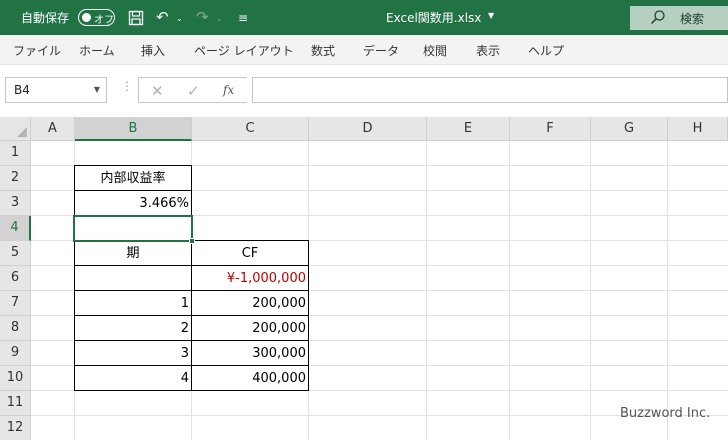 The height and width of the screenshot is (440, 728). What do you see at coordinates (368, 129) in the screenshot?
I see `column-header-d: D` at bounding box center [368, 129].